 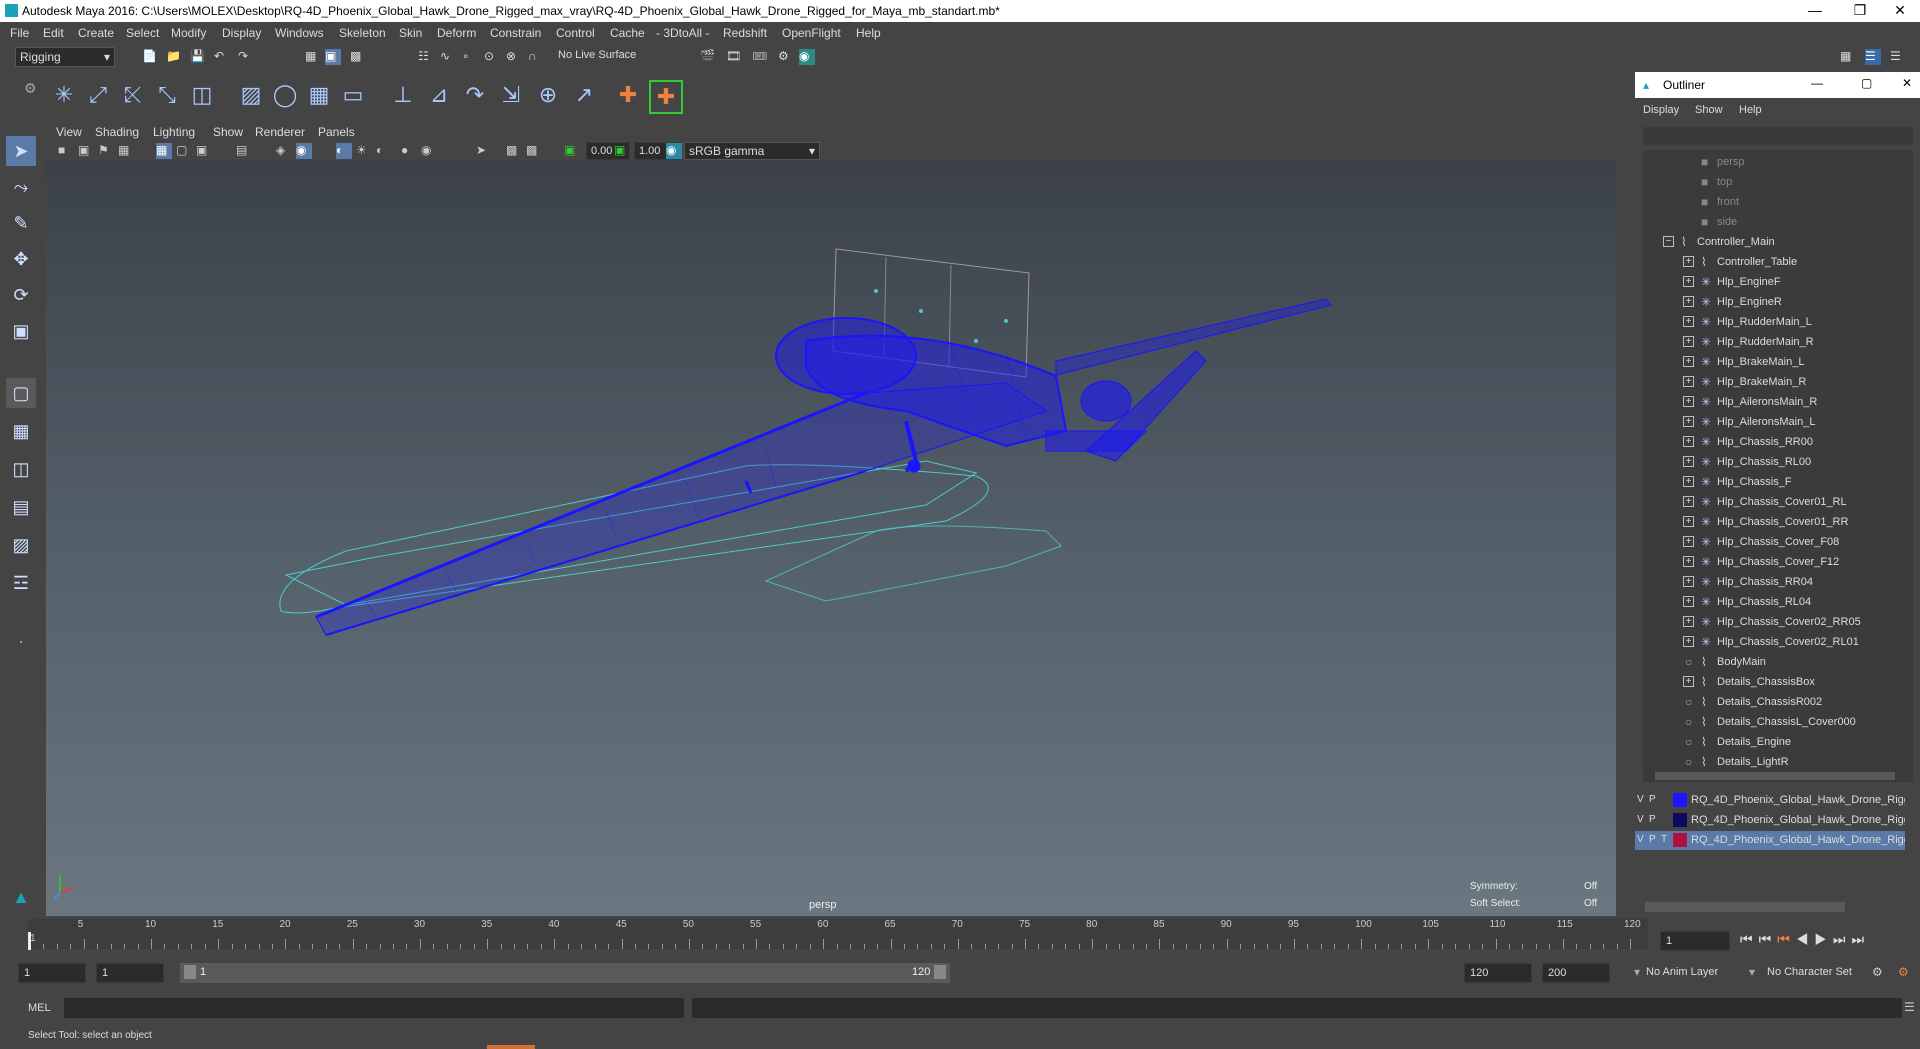 What do you see at coordinates (130, 973) in the screenshot?
I see `playback-start-field: 1` at bounding box center [130, 973].